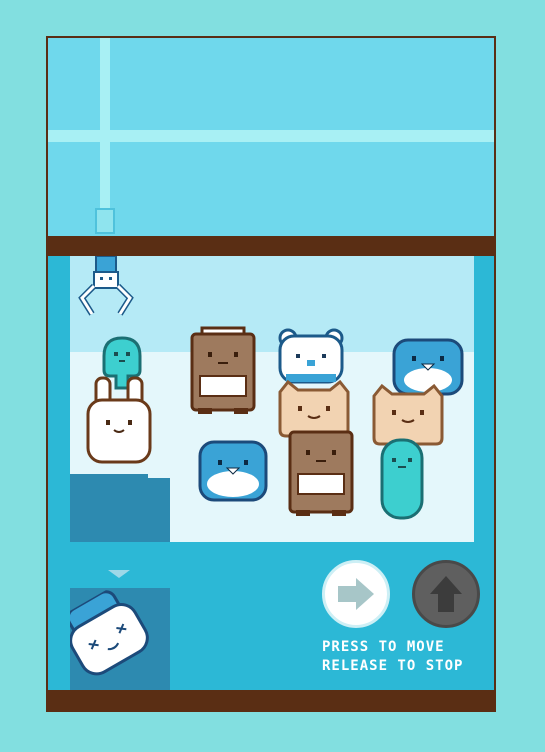 The width and height of the screenshot is (545, 752). Describe the element at coordinates (271, 136) in the screenshot. I see `claw-rail-horizontal` at that location.